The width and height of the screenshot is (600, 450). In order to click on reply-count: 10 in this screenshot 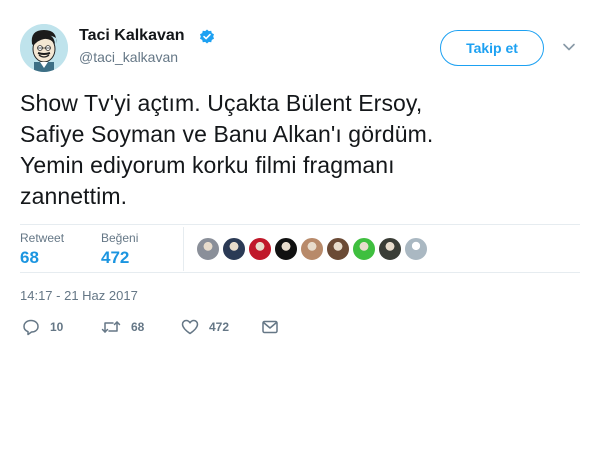, I will do `click(57, 327)`.